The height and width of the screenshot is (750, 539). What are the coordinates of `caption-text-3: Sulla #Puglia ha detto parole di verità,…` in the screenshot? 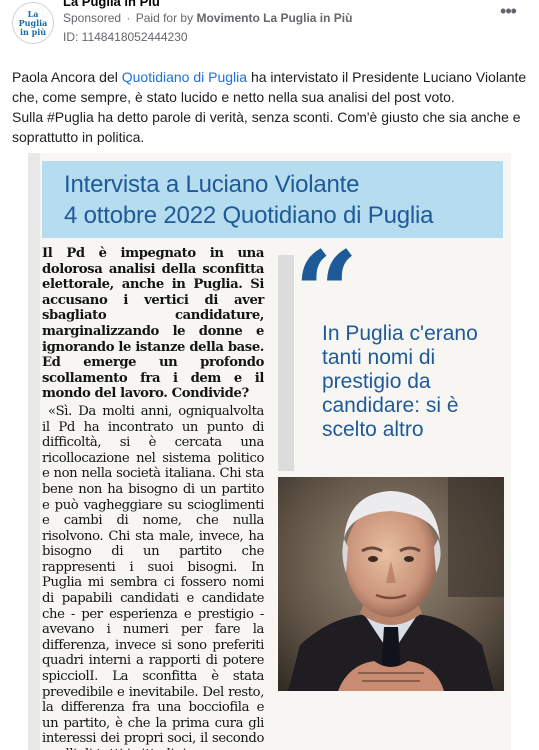 It's located at (266, 127).